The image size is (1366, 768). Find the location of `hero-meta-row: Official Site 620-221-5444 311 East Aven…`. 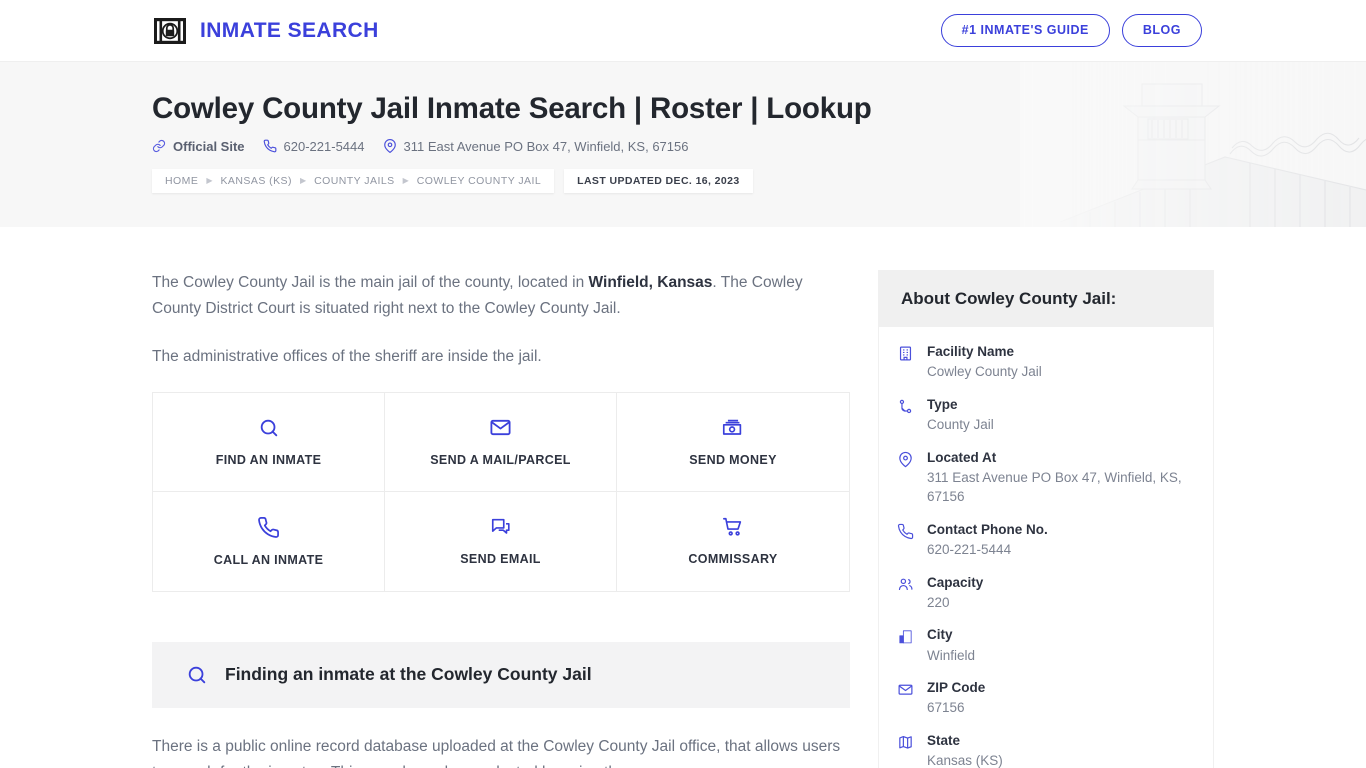

hero-meta-row: Official Site 620-221-5444 311 East Aven… is located at coordinates (759, 146).